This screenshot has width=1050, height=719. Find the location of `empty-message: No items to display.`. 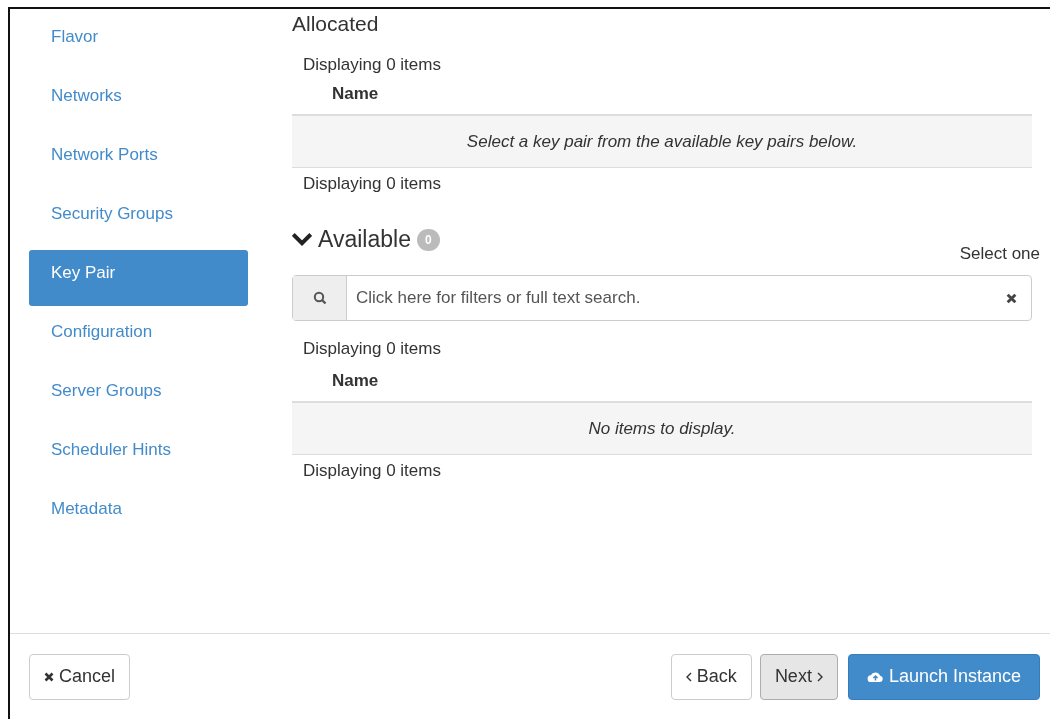

empty-message: No items to display. is located at coordinates (662, 429).